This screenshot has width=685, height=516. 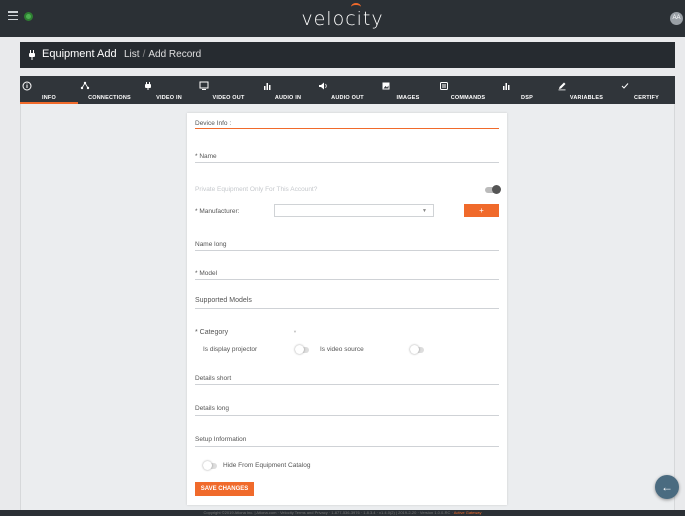 I want to click on info-icon, so click(x=27, y=86).